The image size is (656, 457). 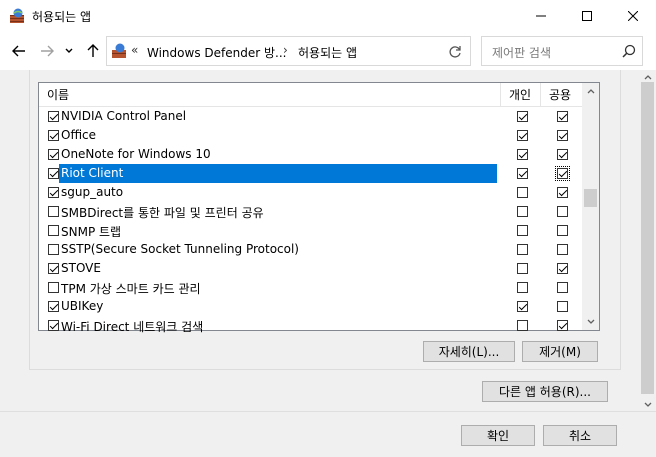 I want to click on chevron-up-icon, so click(x=590, y=91).